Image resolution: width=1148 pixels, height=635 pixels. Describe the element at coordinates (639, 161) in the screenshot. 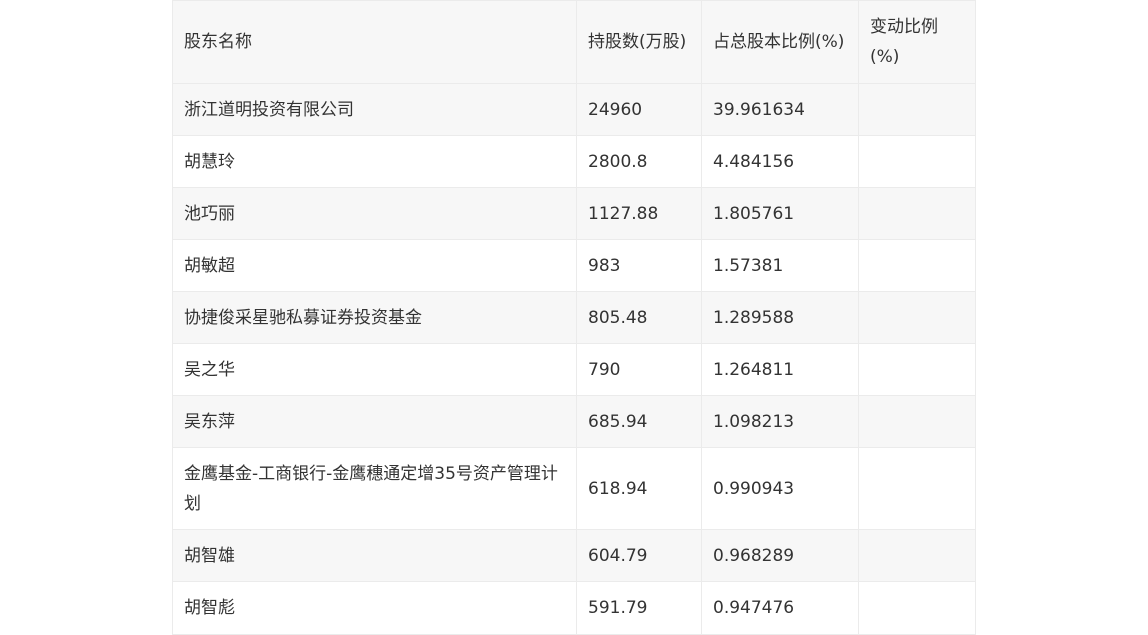

I see `cell-shares-held: 2800.8` at that location.